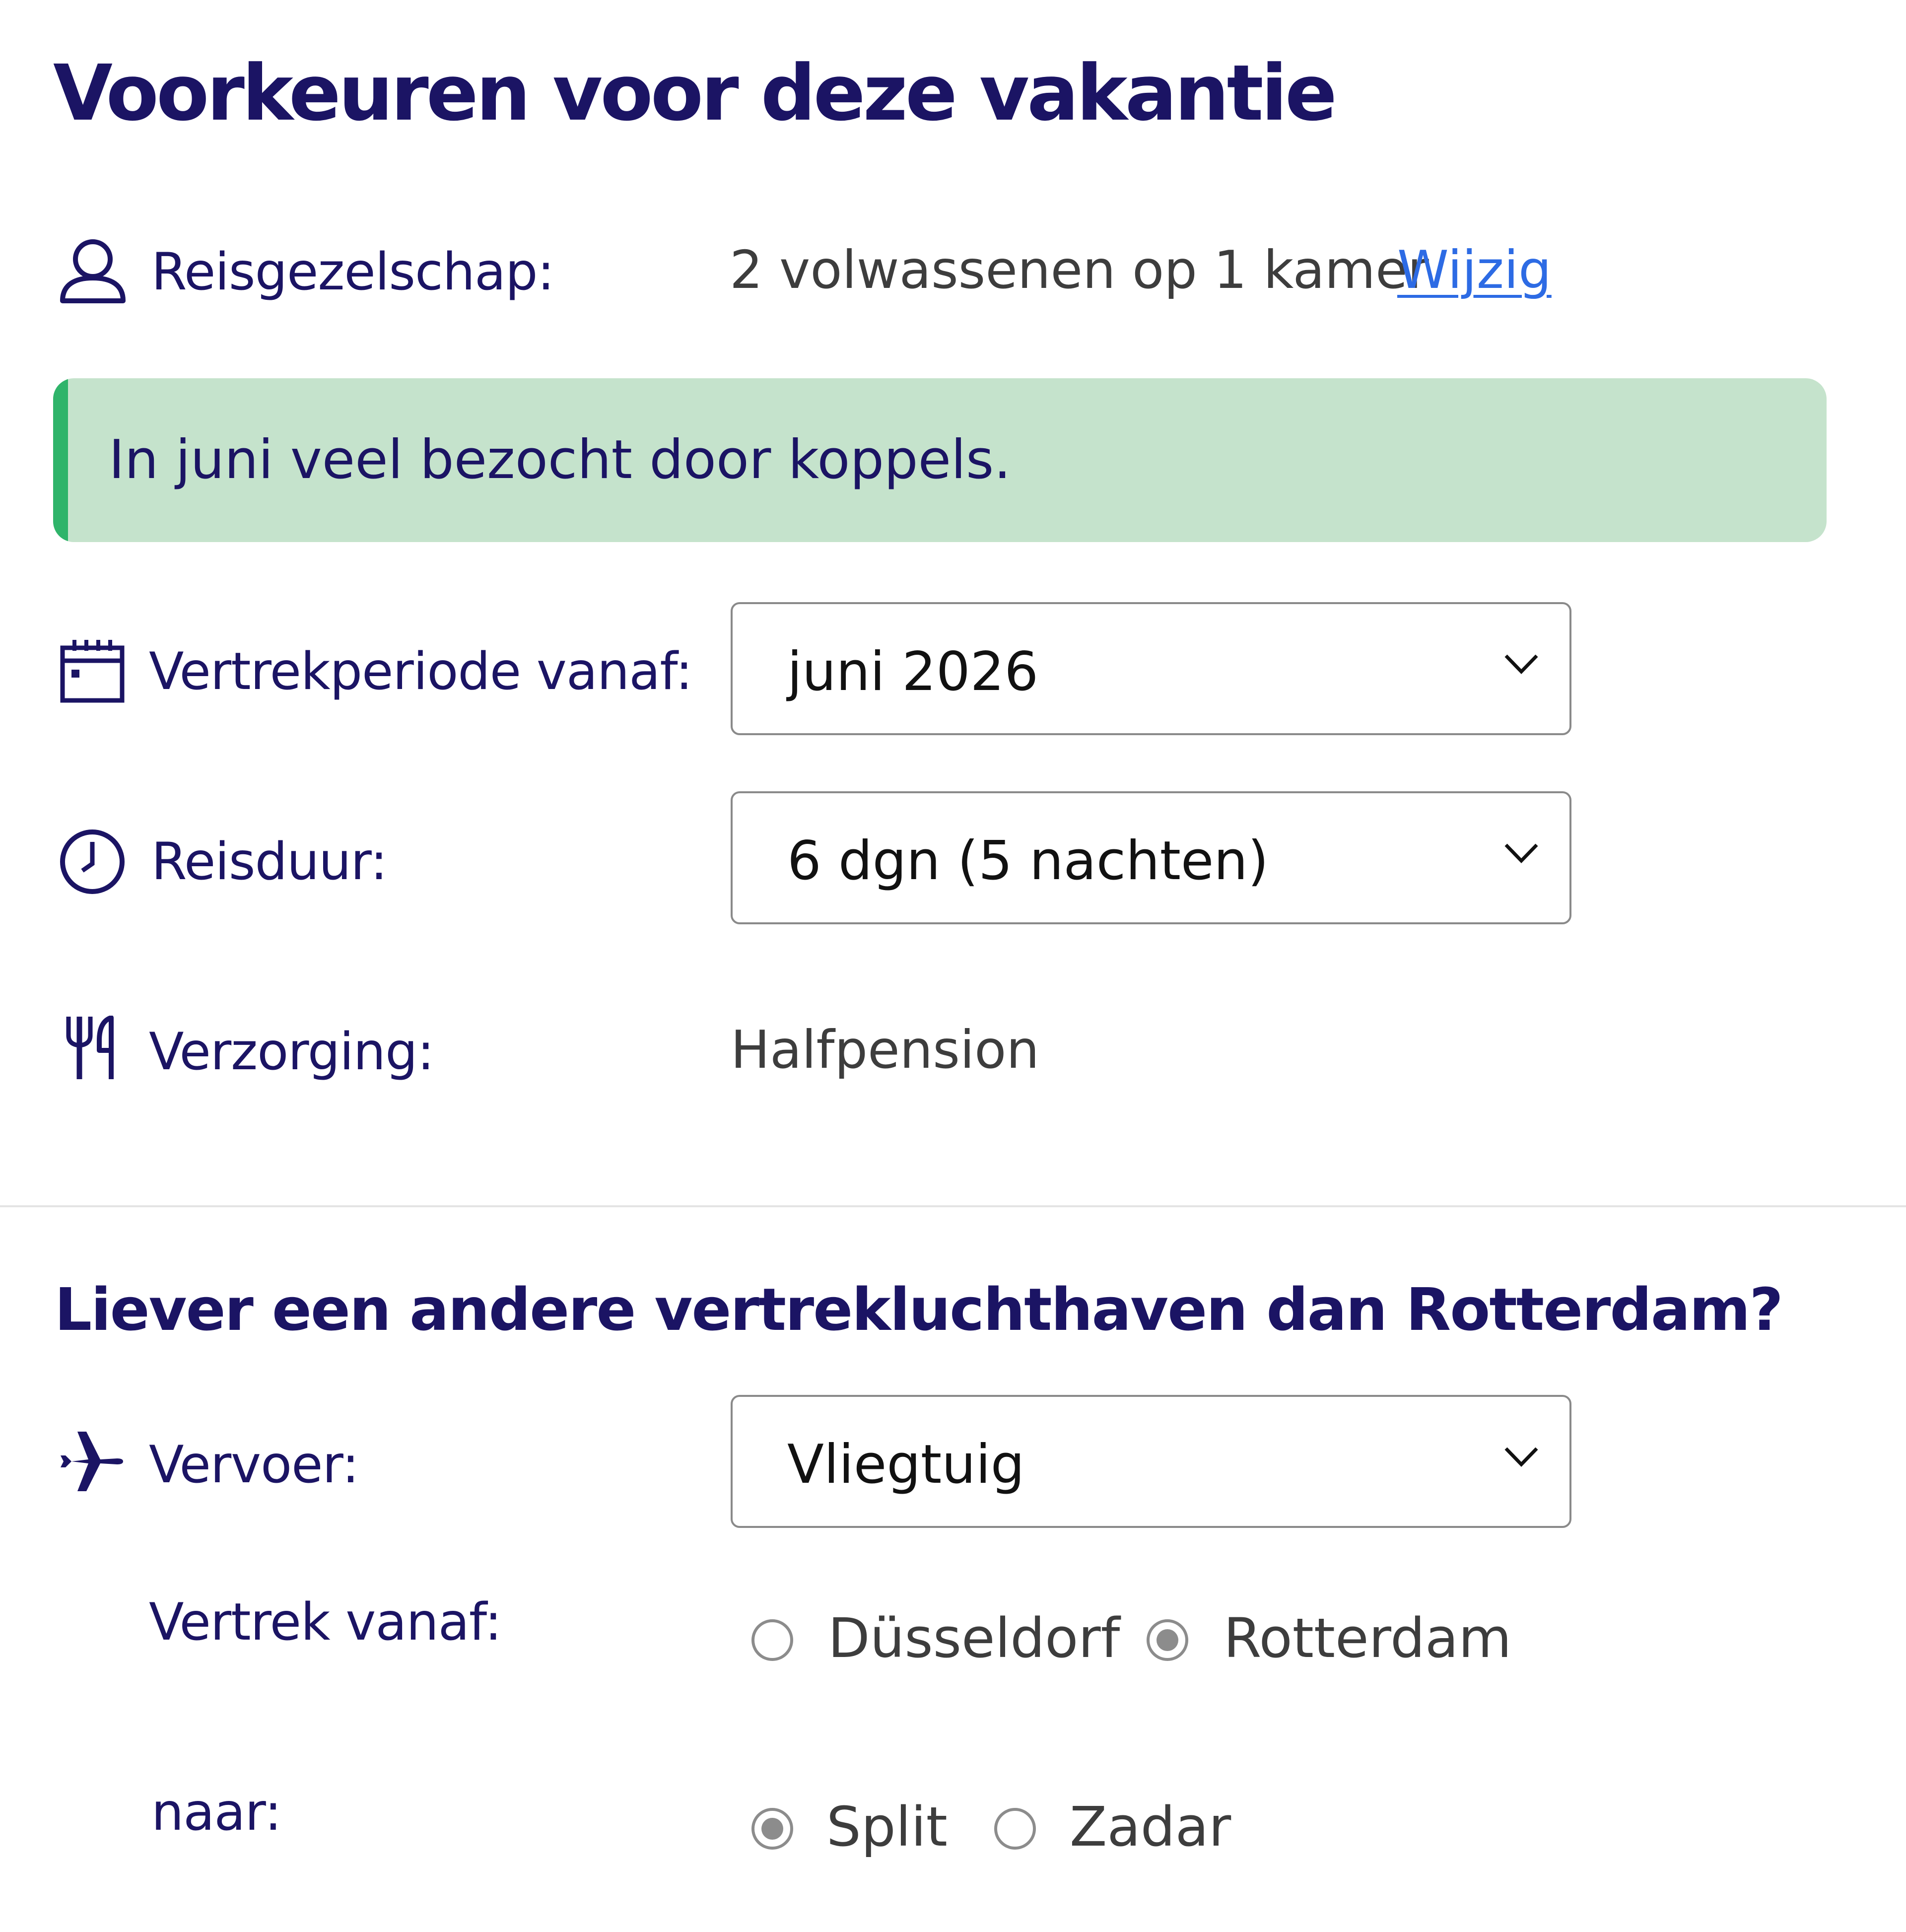 The width and height of the screenshot is (1906, 1932). Describe the element at coordinates (325, 1622) in the screenshot. I see `from-label: Vertrek vanaf:` at that location.